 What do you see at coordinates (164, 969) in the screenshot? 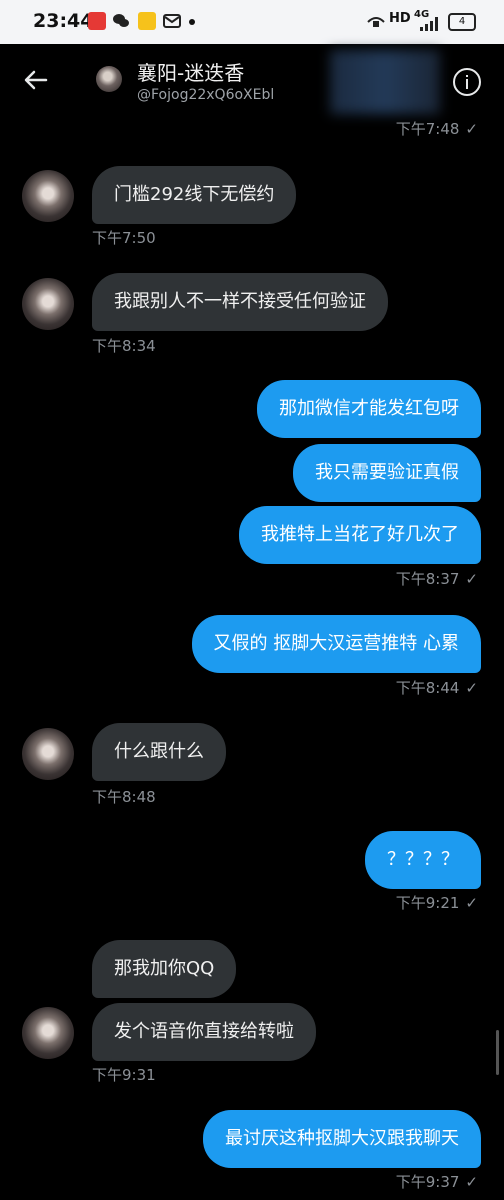
I see `message-bubble-in: 那我加你QQ` at bounding box center [164, 969].